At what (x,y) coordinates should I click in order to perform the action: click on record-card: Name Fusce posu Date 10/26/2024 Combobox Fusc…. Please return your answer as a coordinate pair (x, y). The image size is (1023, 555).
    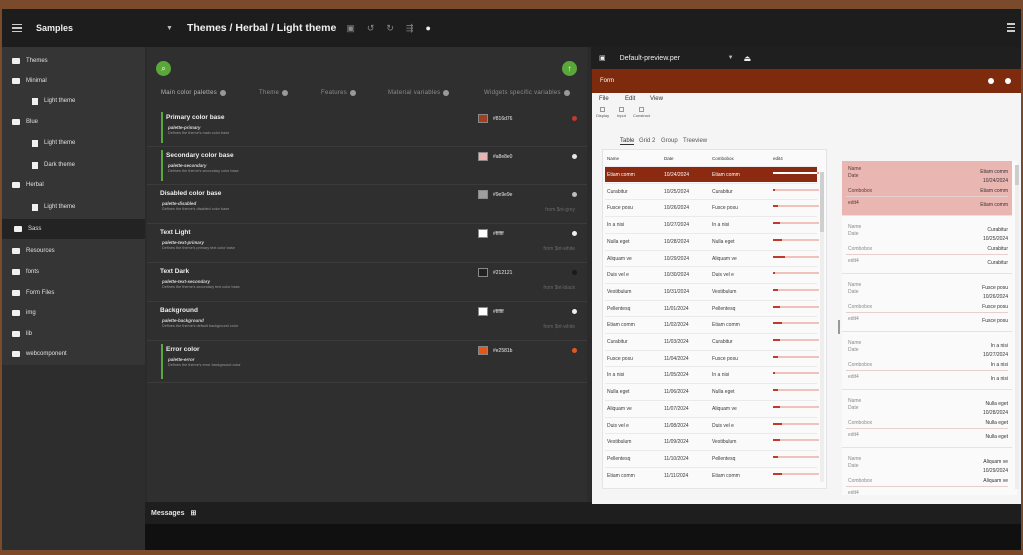
    Looking at the image, I should click on (927, 304).